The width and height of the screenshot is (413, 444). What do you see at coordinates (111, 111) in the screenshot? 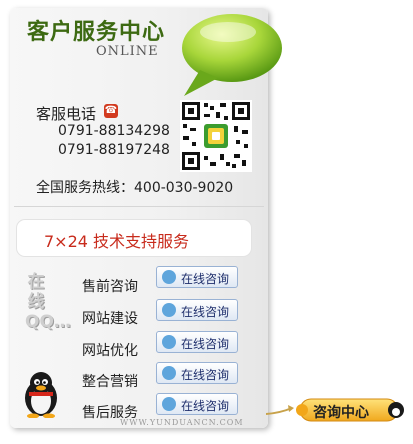
I see `phone-icon: ☎` at bounding box center [111, 111].